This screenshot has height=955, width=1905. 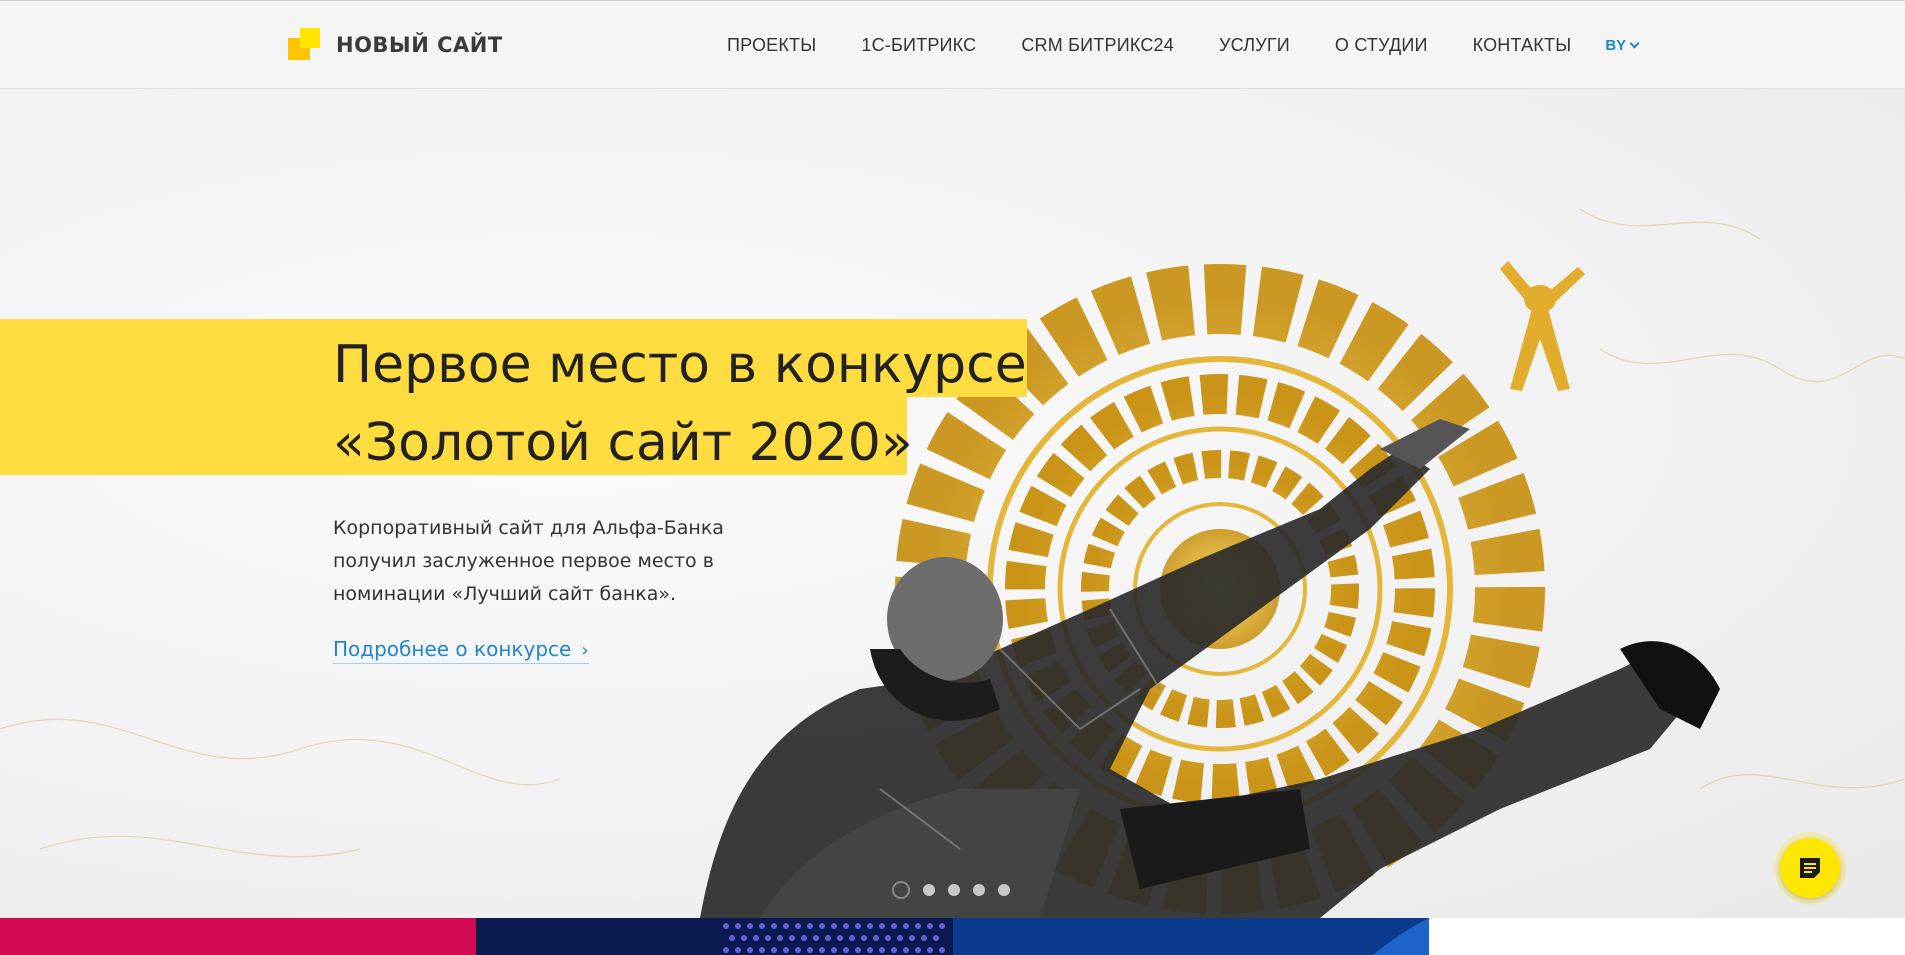 What do you see at coordinates (1400, 936) in the screenshot?
I see `wave-decoration` at bounding box center [1400, 936].